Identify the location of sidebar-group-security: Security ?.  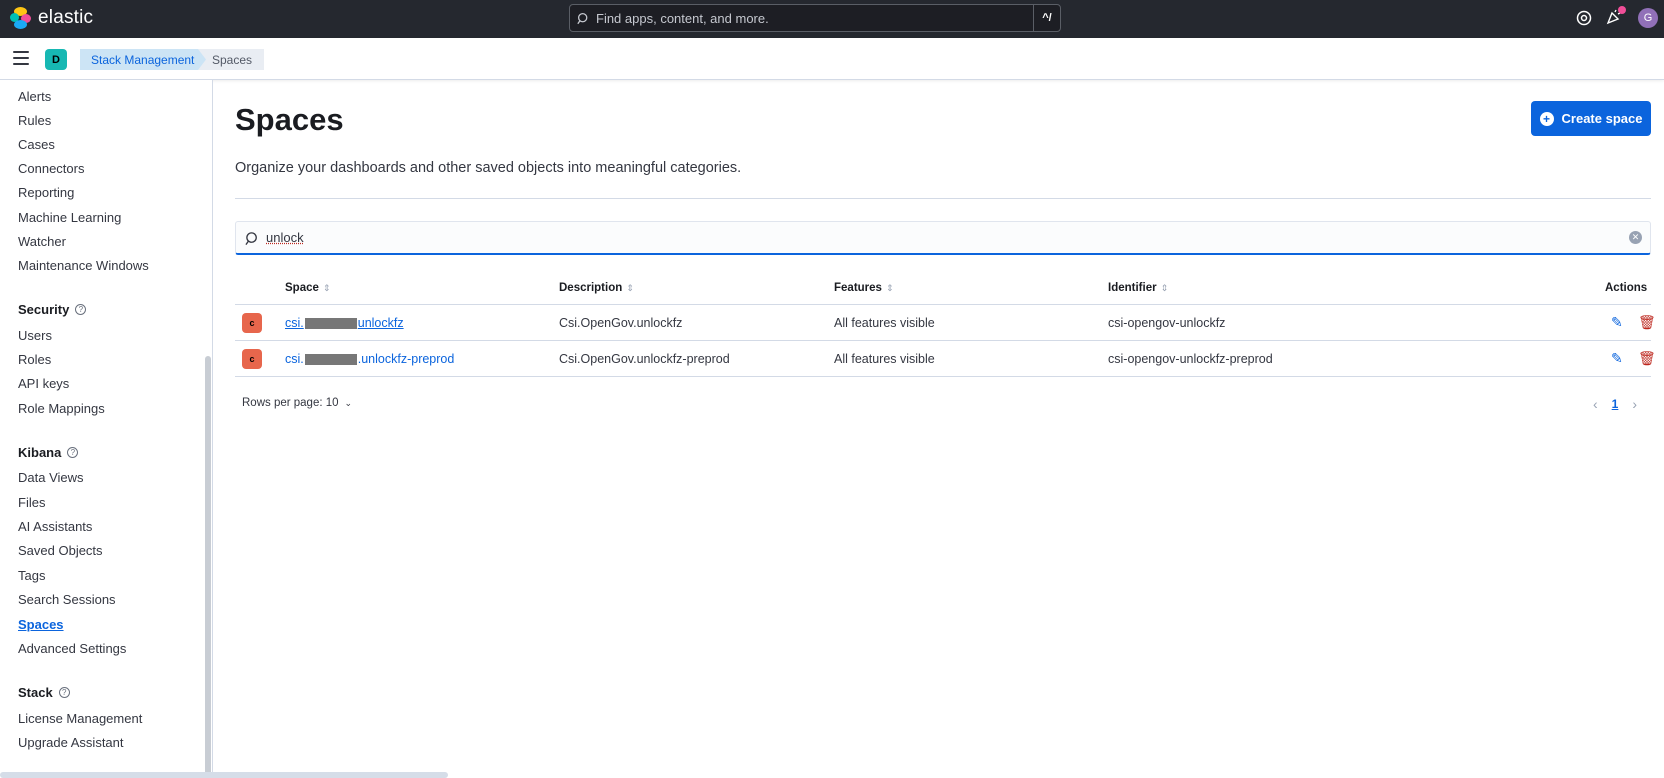
(52, 309).